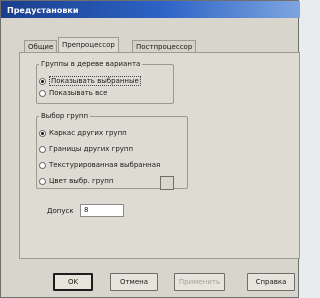  Describe the element at coordinates (105, 165) in the screenshot. I see `radio-textured-selected-label: Текстурированная выбранная` at that location.